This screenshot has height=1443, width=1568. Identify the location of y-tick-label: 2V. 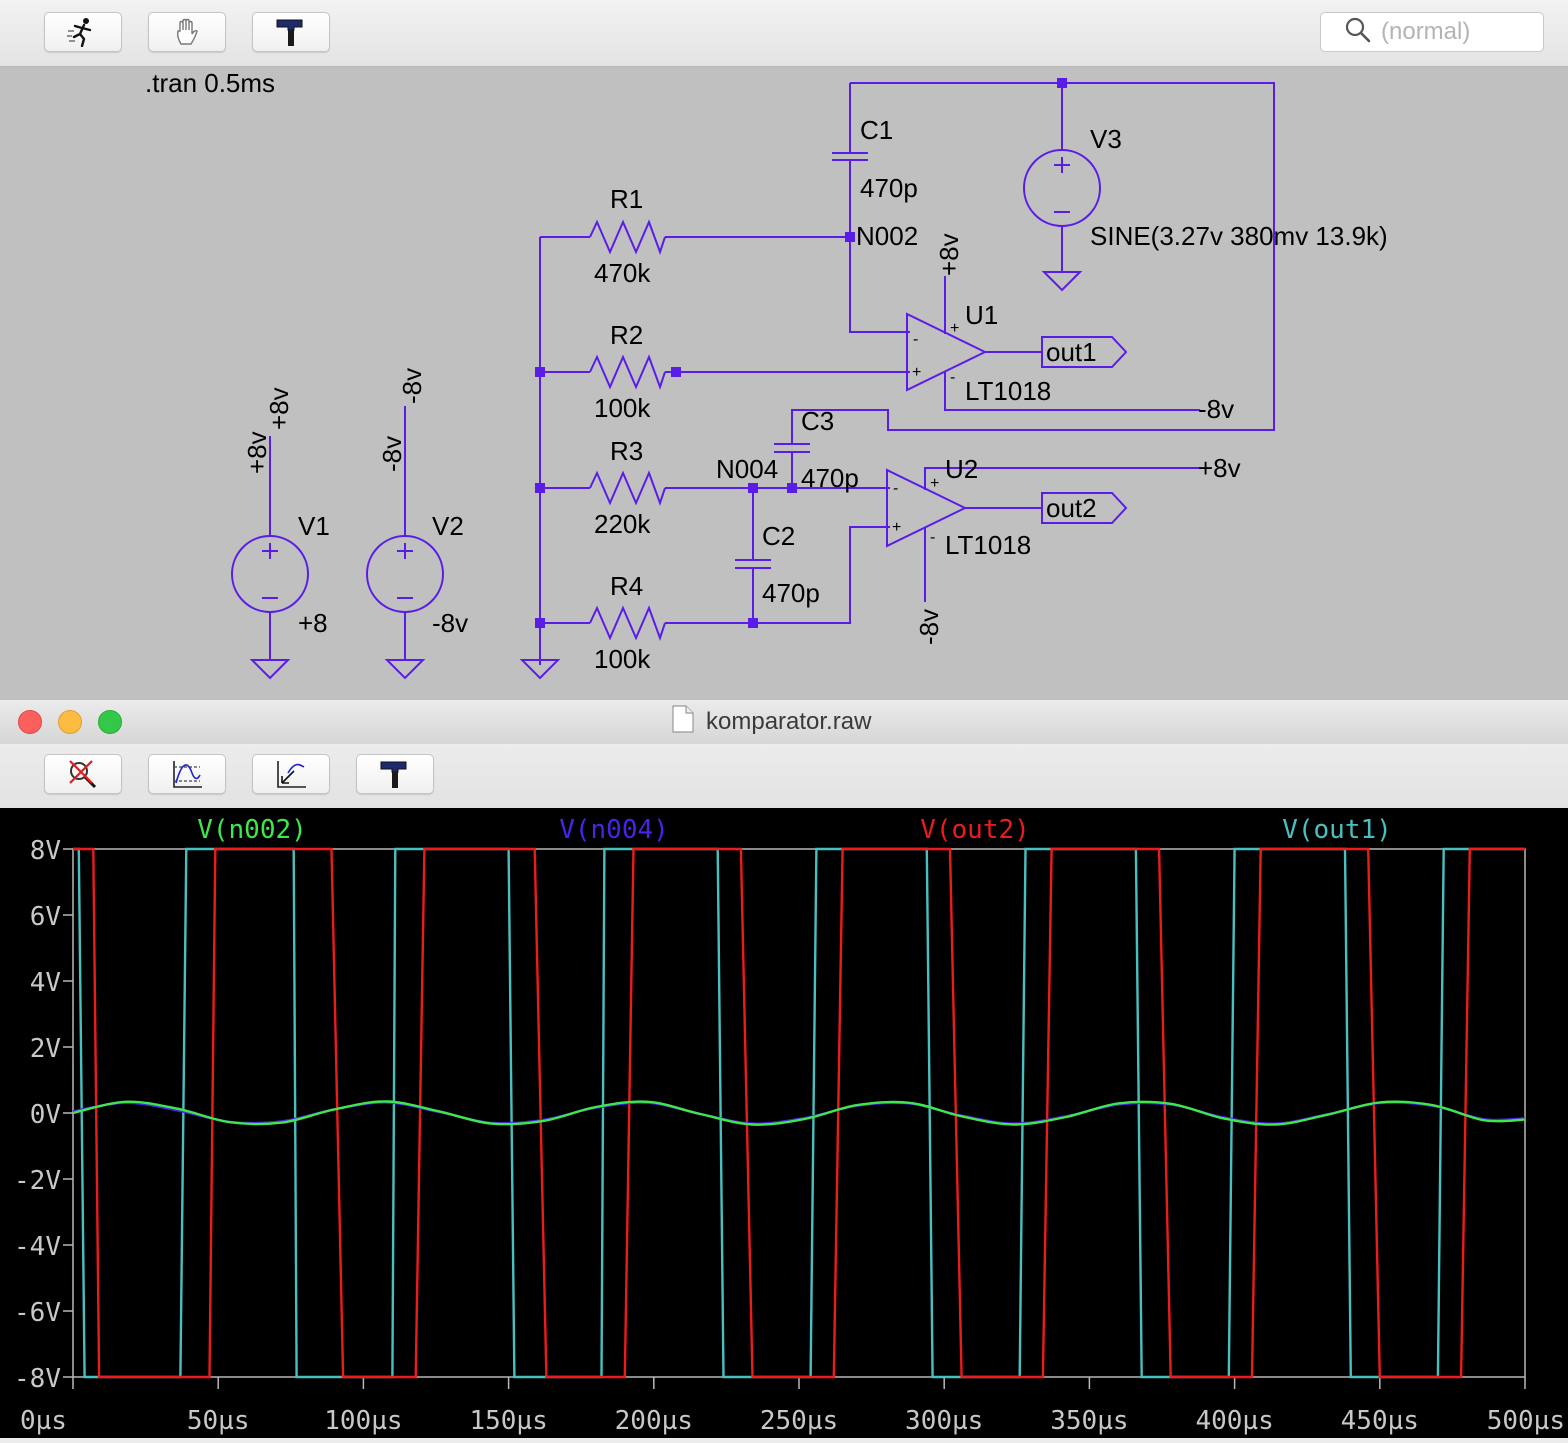
(45, 1049).